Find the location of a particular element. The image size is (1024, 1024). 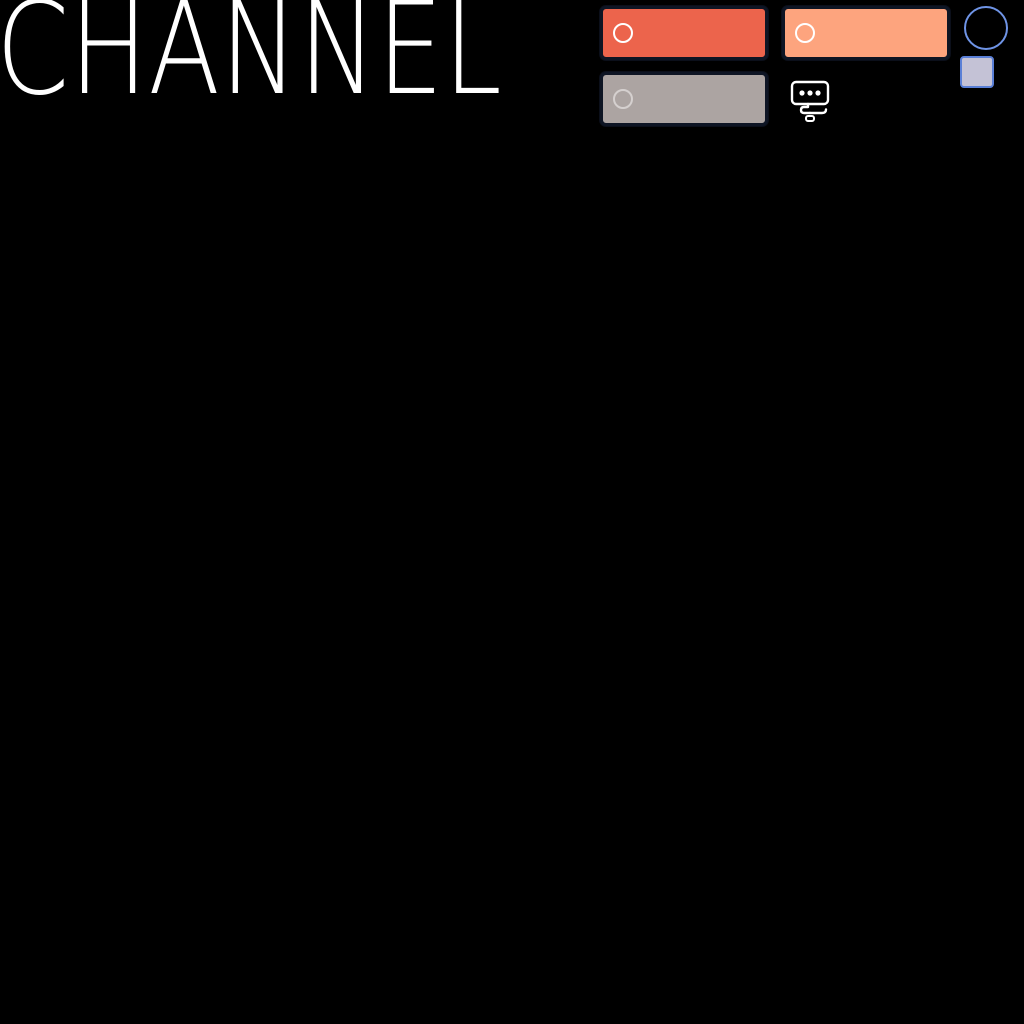

chat-bubble-ellipsis-icon is located at coordinates (810, 101).